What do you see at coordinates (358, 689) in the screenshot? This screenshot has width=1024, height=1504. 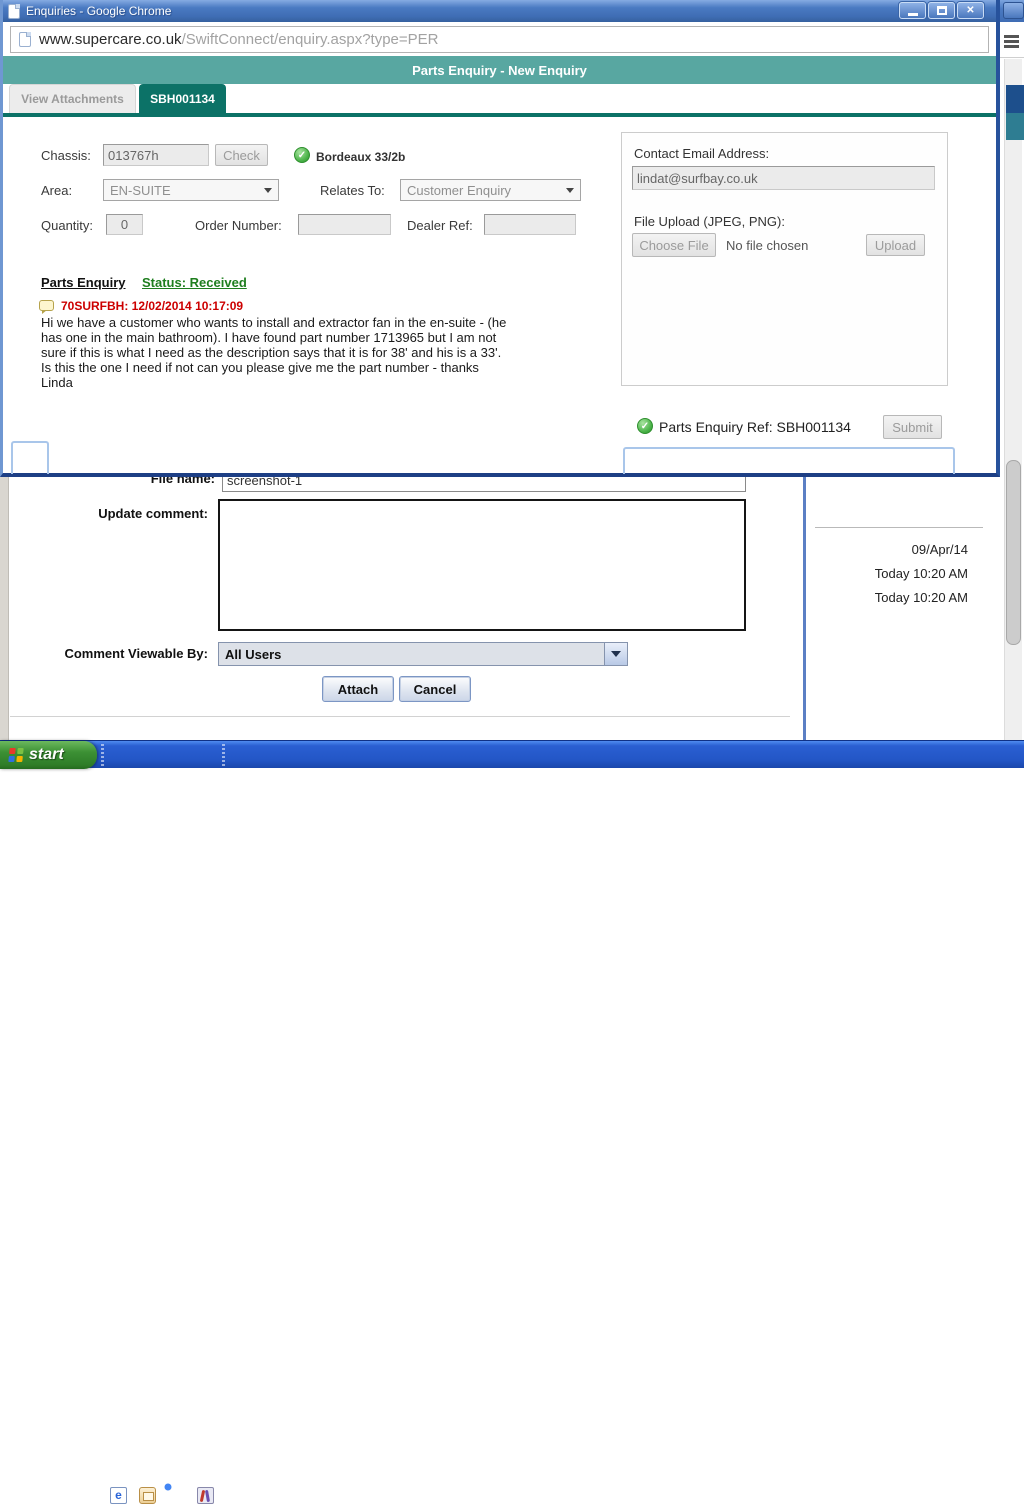 I see `attach-button: Attach` at bounding box center [358, 689].